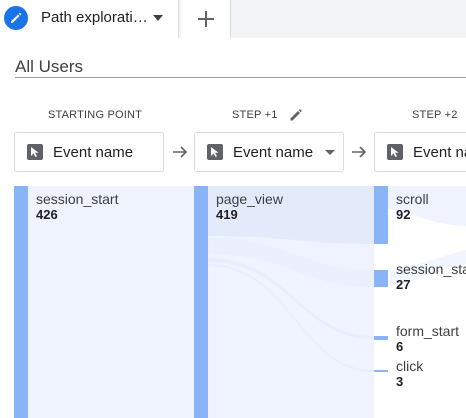 This screenshot has height=418, width=466. Describe the element at coordinates (255, 115) in the screenshot. I see `step-header-1: STEP +1` at that location.